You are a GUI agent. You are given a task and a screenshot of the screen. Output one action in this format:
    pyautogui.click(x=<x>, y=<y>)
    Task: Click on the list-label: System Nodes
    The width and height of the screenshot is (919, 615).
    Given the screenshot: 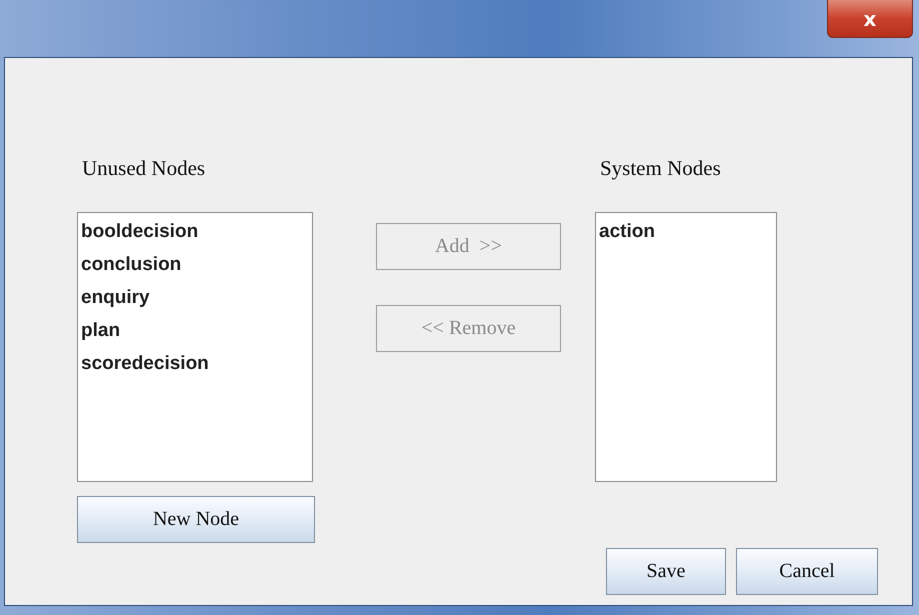 What is the action you would take?
    pyautogui.click(x=660, y=168)
    